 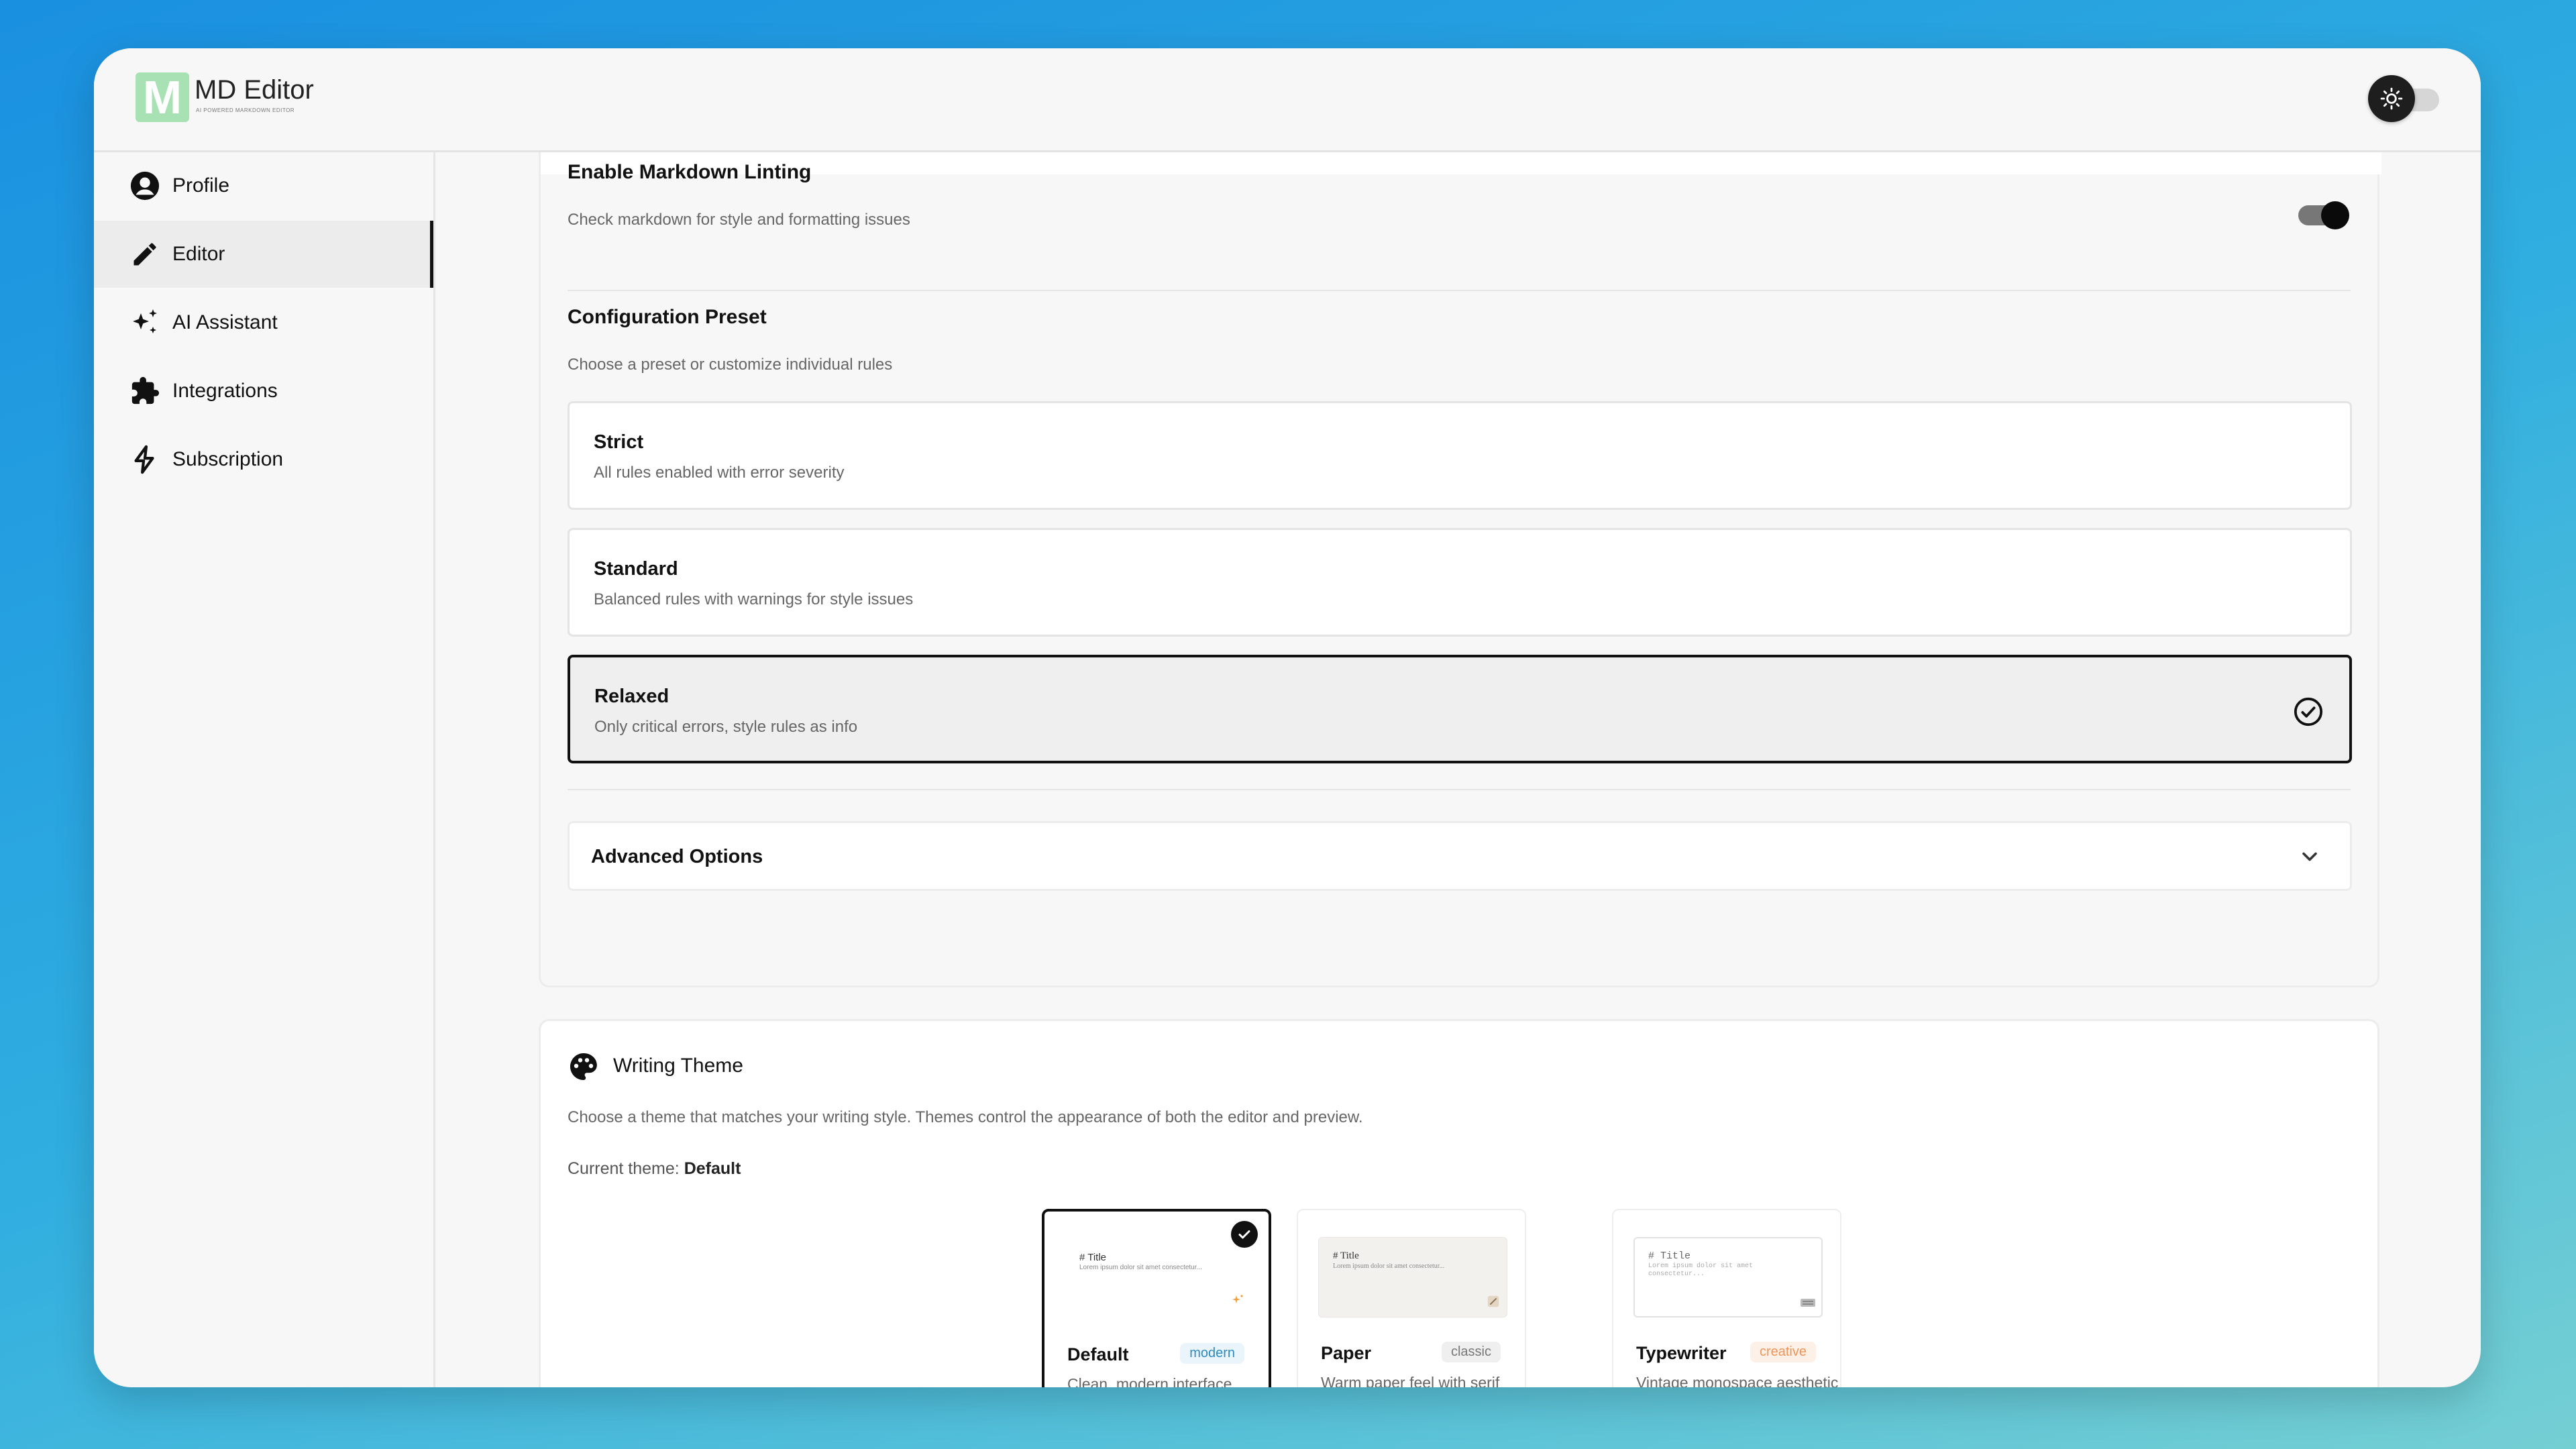 I want to click on preset-option-title: Standard, so click(x=636, y=569).